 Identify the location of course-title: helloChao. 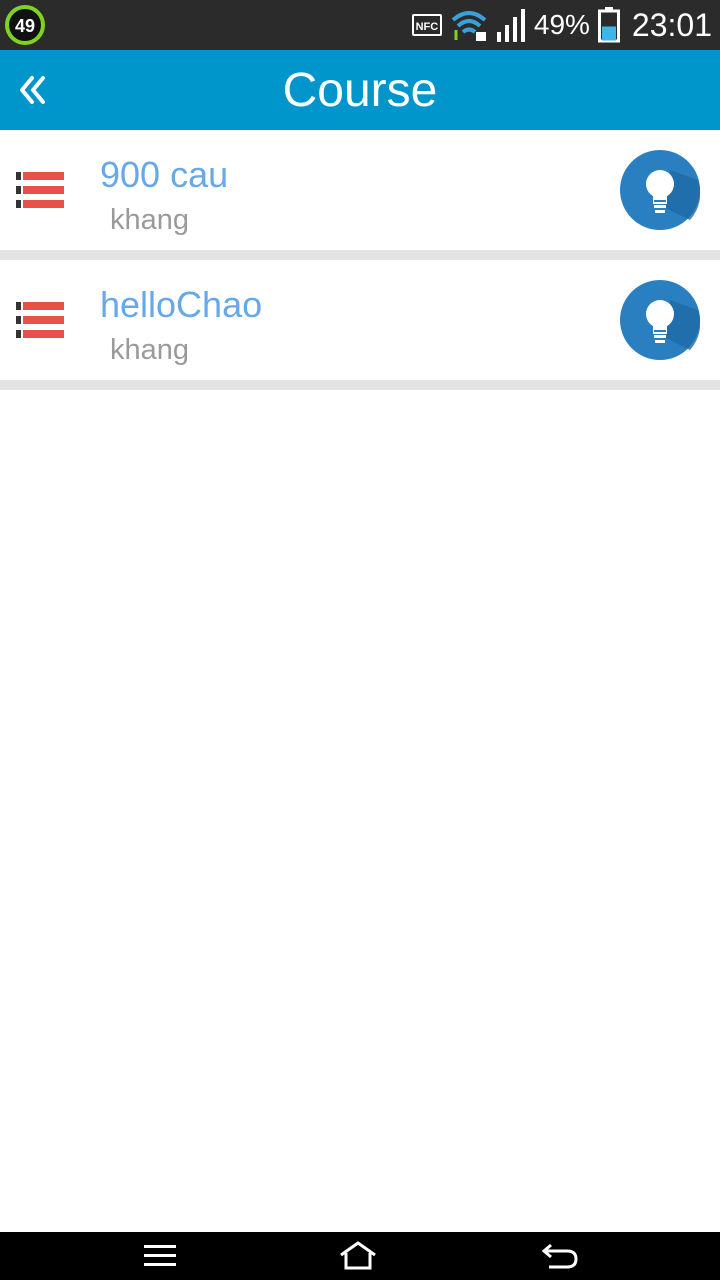
(181, 304).